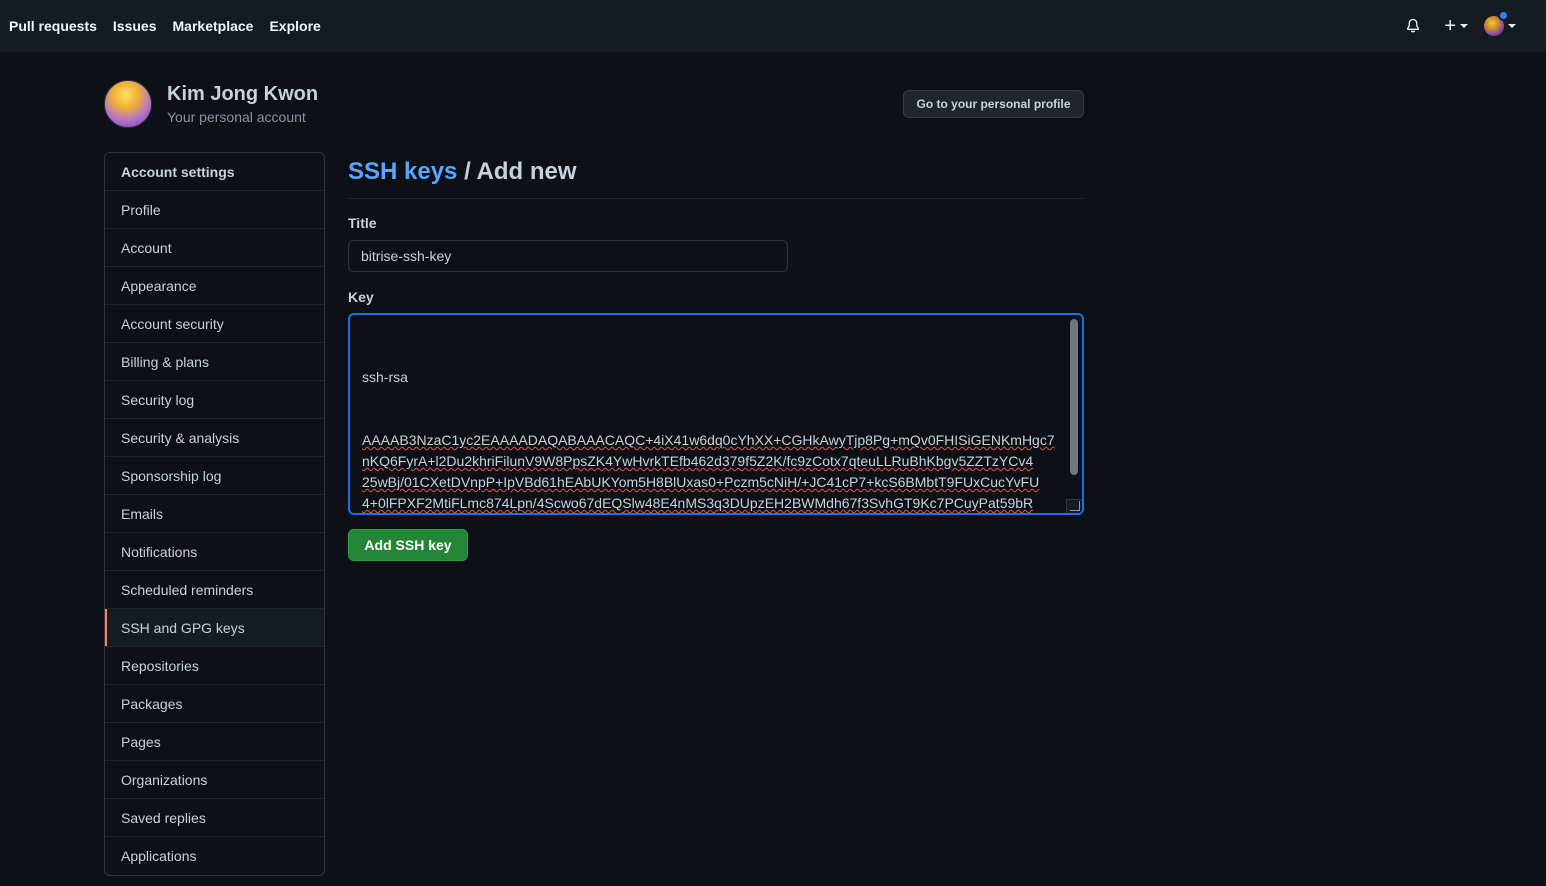 This screenshot has height=886, width=1546. Describe the element at coordinates (1074, 506) in the screenshot. I see `resize-handle` at that location.